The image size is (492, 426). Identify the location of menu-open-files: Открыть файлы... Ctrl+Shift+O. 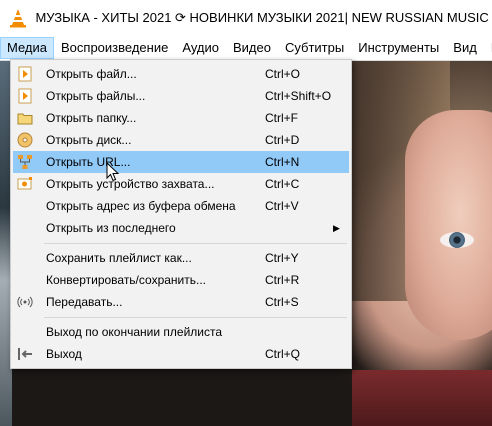
(181, 96).